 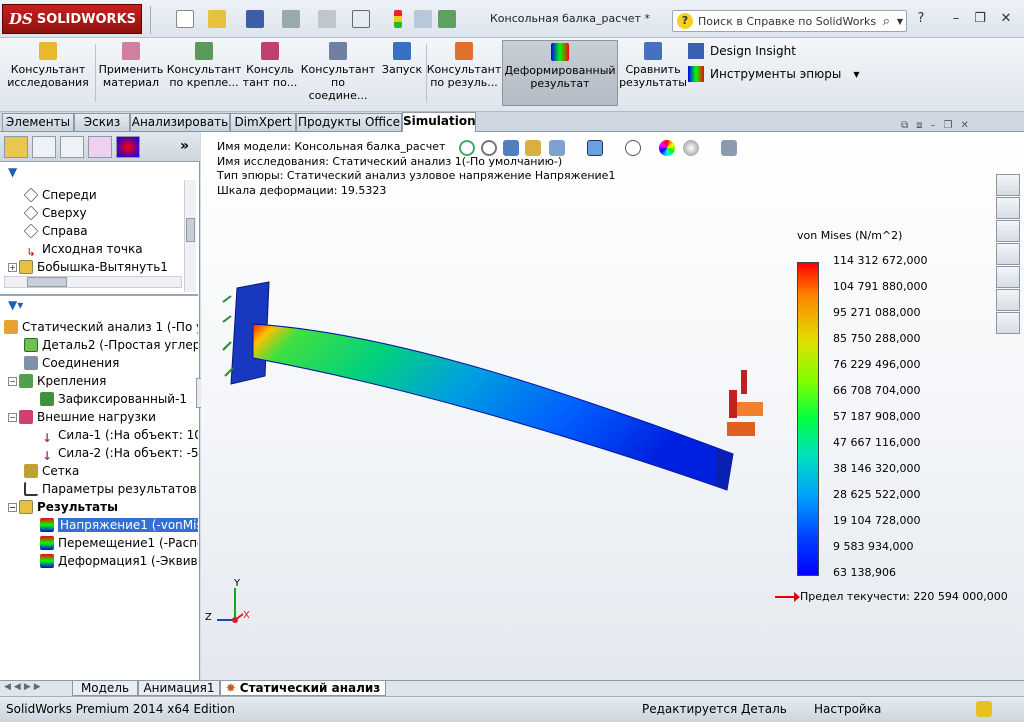 I want to click on section-view-icon, so click(x=533, y=148).